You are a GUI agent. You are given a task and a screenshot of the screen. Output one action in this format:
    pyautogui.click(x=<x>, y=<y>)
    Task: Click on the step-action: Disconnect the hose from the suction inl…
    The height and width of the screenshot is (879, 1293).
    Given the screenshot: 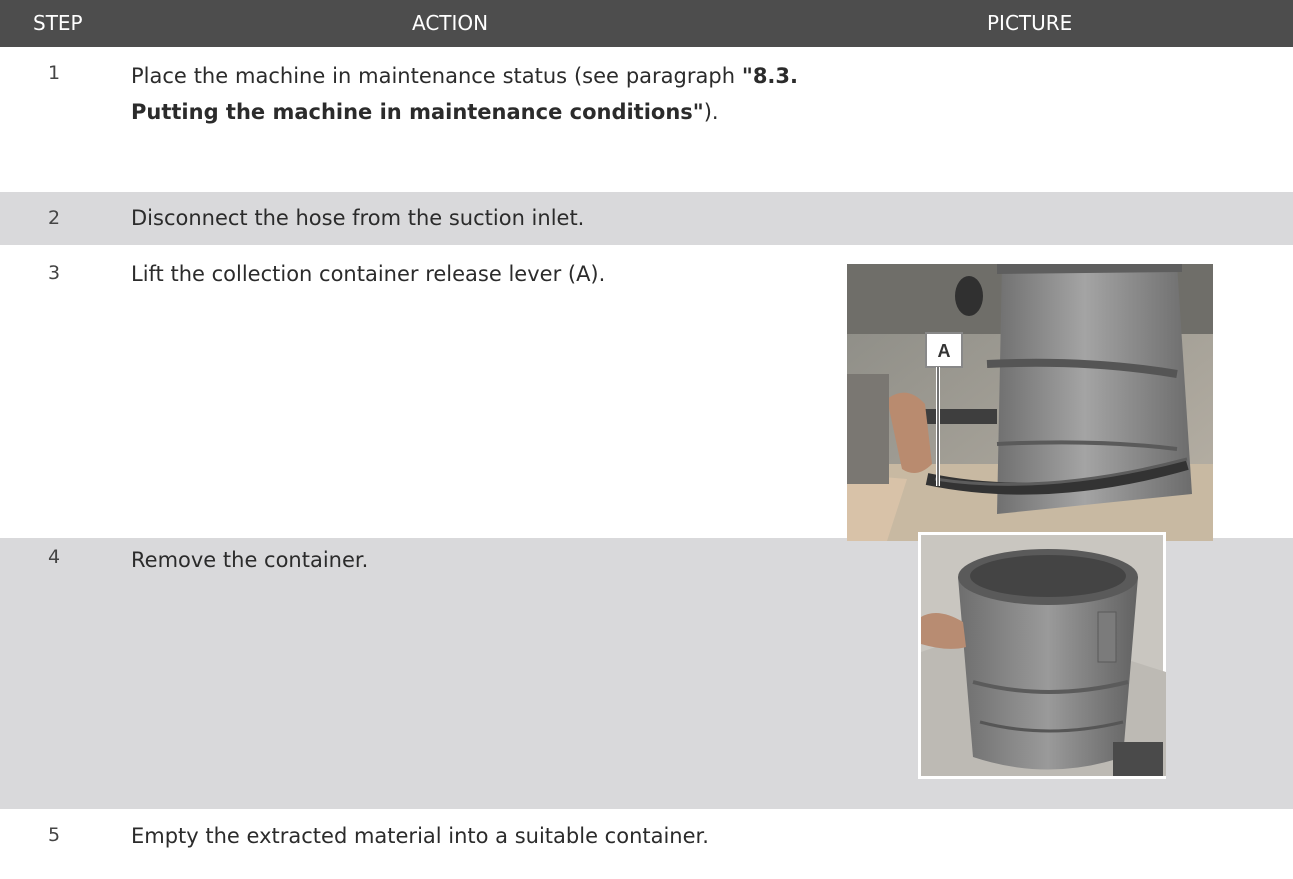 What is the action you would take?
    pyautogui.click(x=358, y=218)
    